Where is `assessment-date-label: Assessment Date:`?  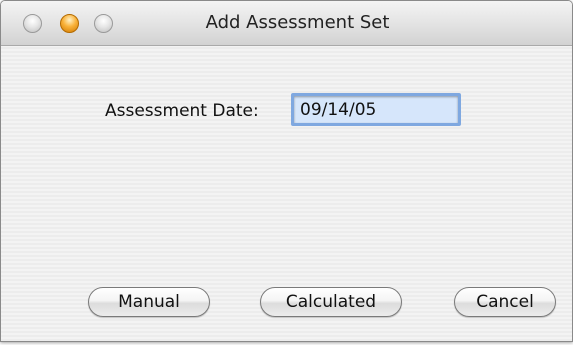
assessment-date-label: Assessment Date: is located at coordinates (182, 111).